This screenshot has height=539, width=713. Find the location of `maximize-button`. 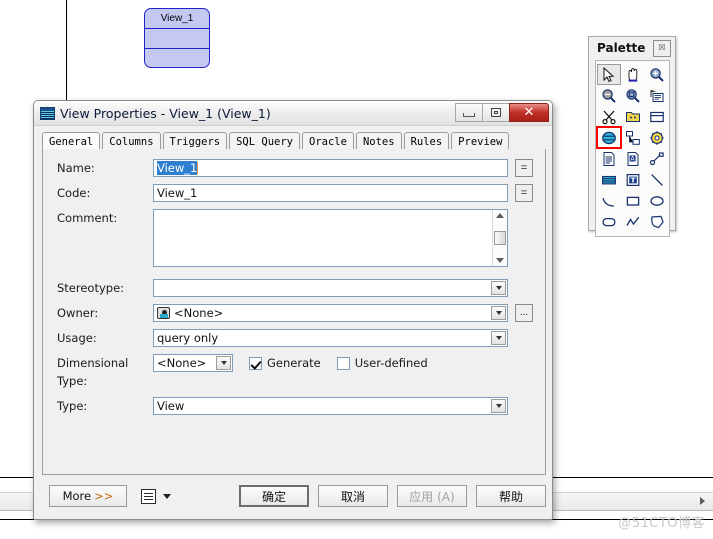

maximize-button is located at coordinates (496, 112).